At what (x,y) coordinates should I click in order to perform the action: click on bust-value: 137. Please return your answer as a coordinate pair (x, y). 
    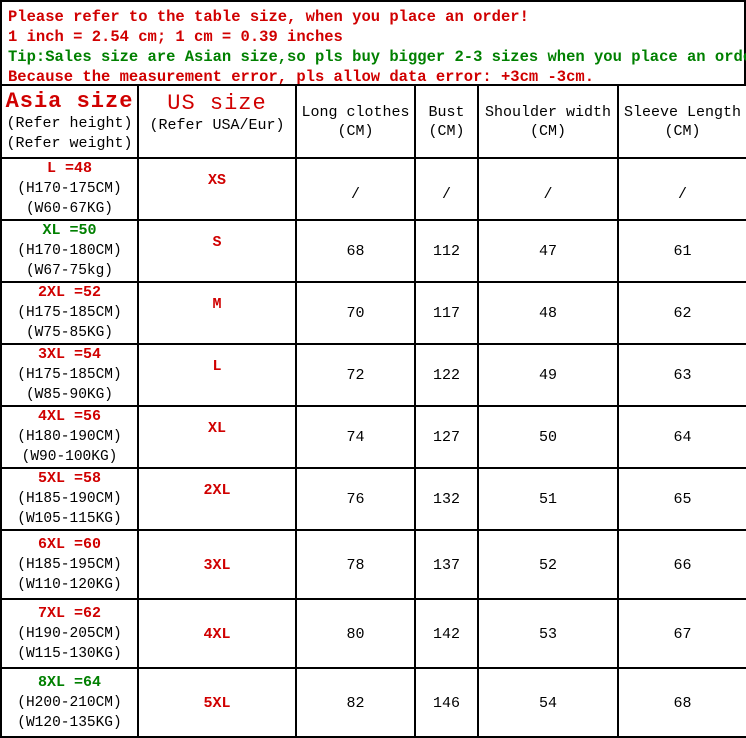
    Looking at the image, I should click on (446, 565).